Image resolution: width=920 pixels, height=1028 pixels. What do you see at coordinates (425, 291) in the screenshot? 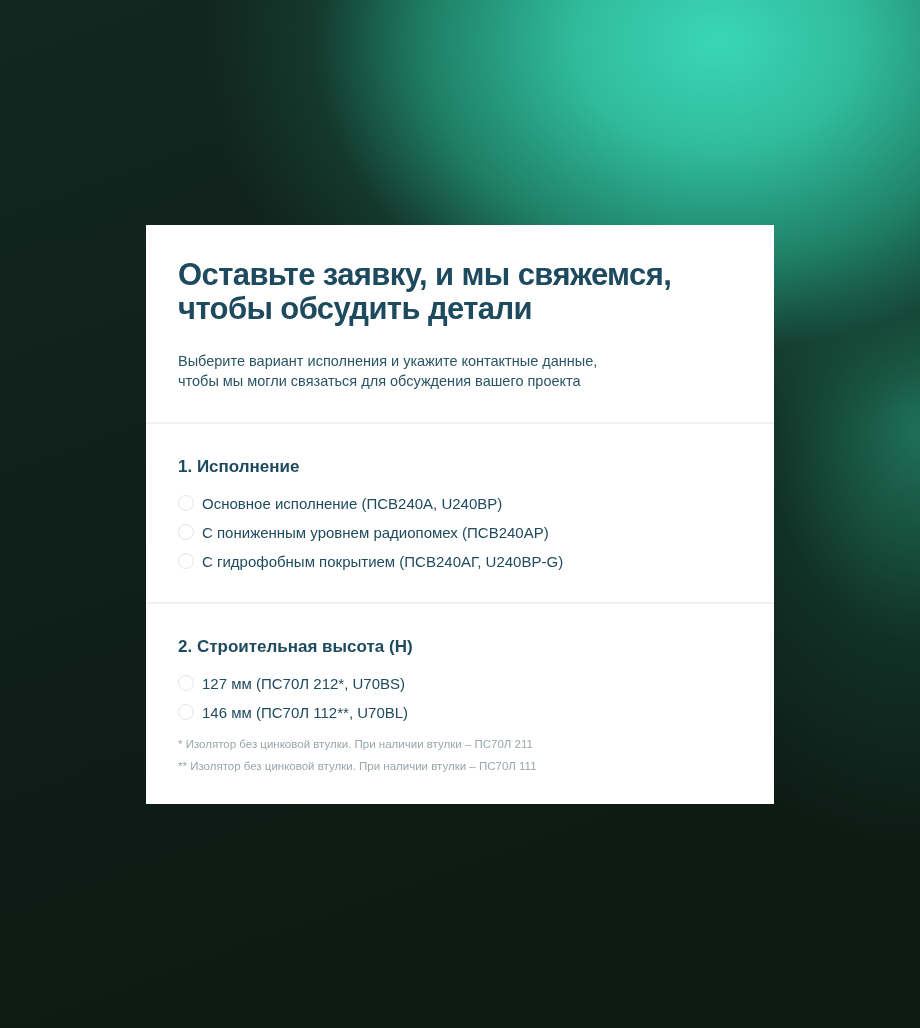
I see `form-title: Оставьте заявку, и мы свяжемся, чтобы обсудить детали` at bounding box center [425, 291].